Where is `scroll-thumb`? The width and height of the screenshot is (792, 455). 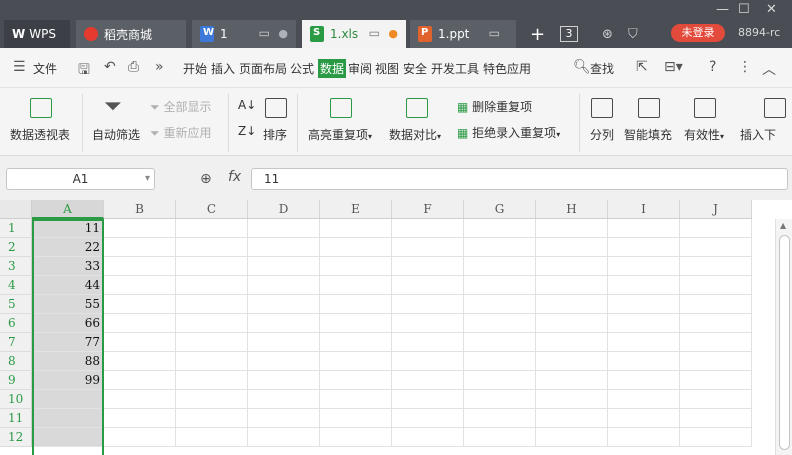
scroll-thumb is located at coordinates (784, 342).